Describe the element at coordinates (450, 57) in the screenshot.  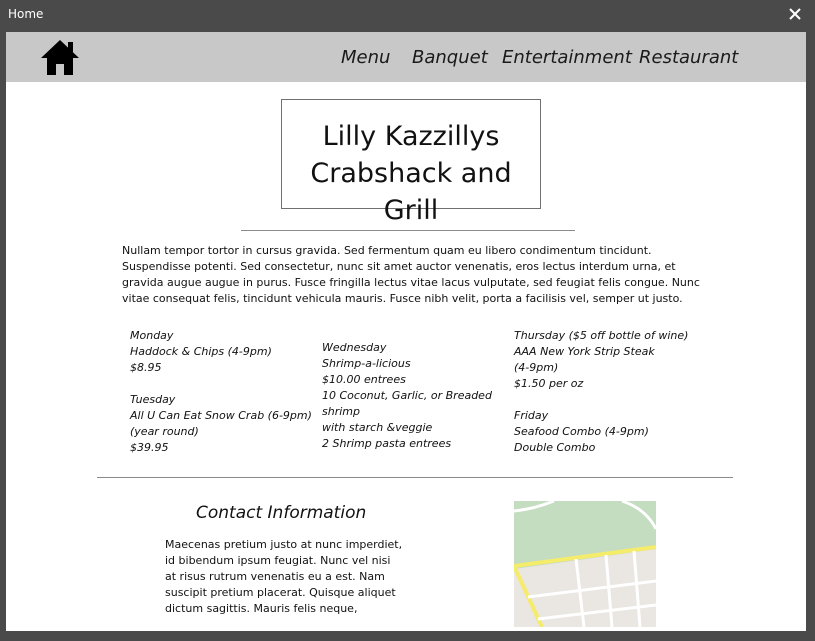
I see `nav-banquet-link: Banquet` at that location.